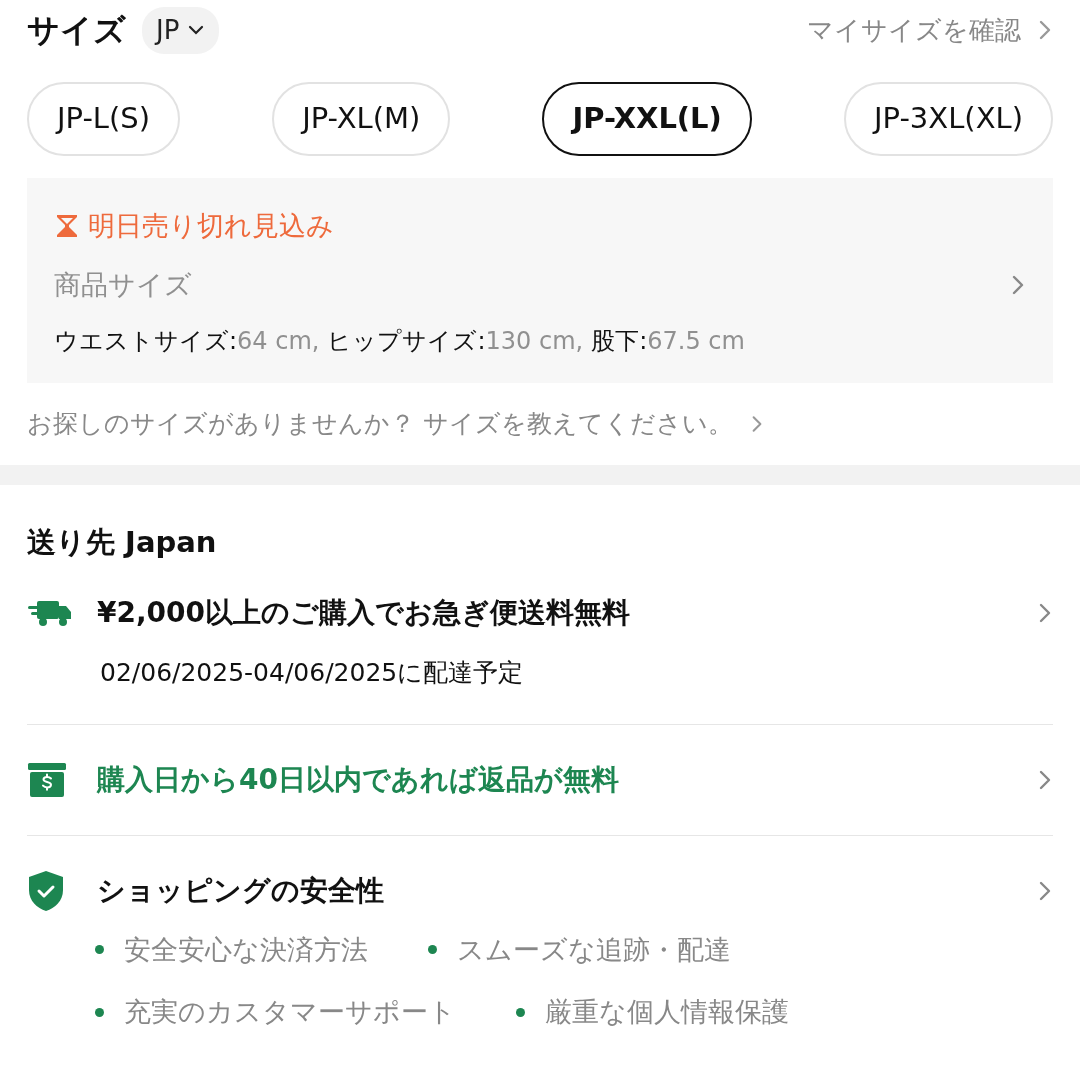 The width and height of the screenshot is (1080, 1080). Describe the element at coordinates (361, 119) in the screenshot. I see `size-option: JP-XL(M)` at that location.